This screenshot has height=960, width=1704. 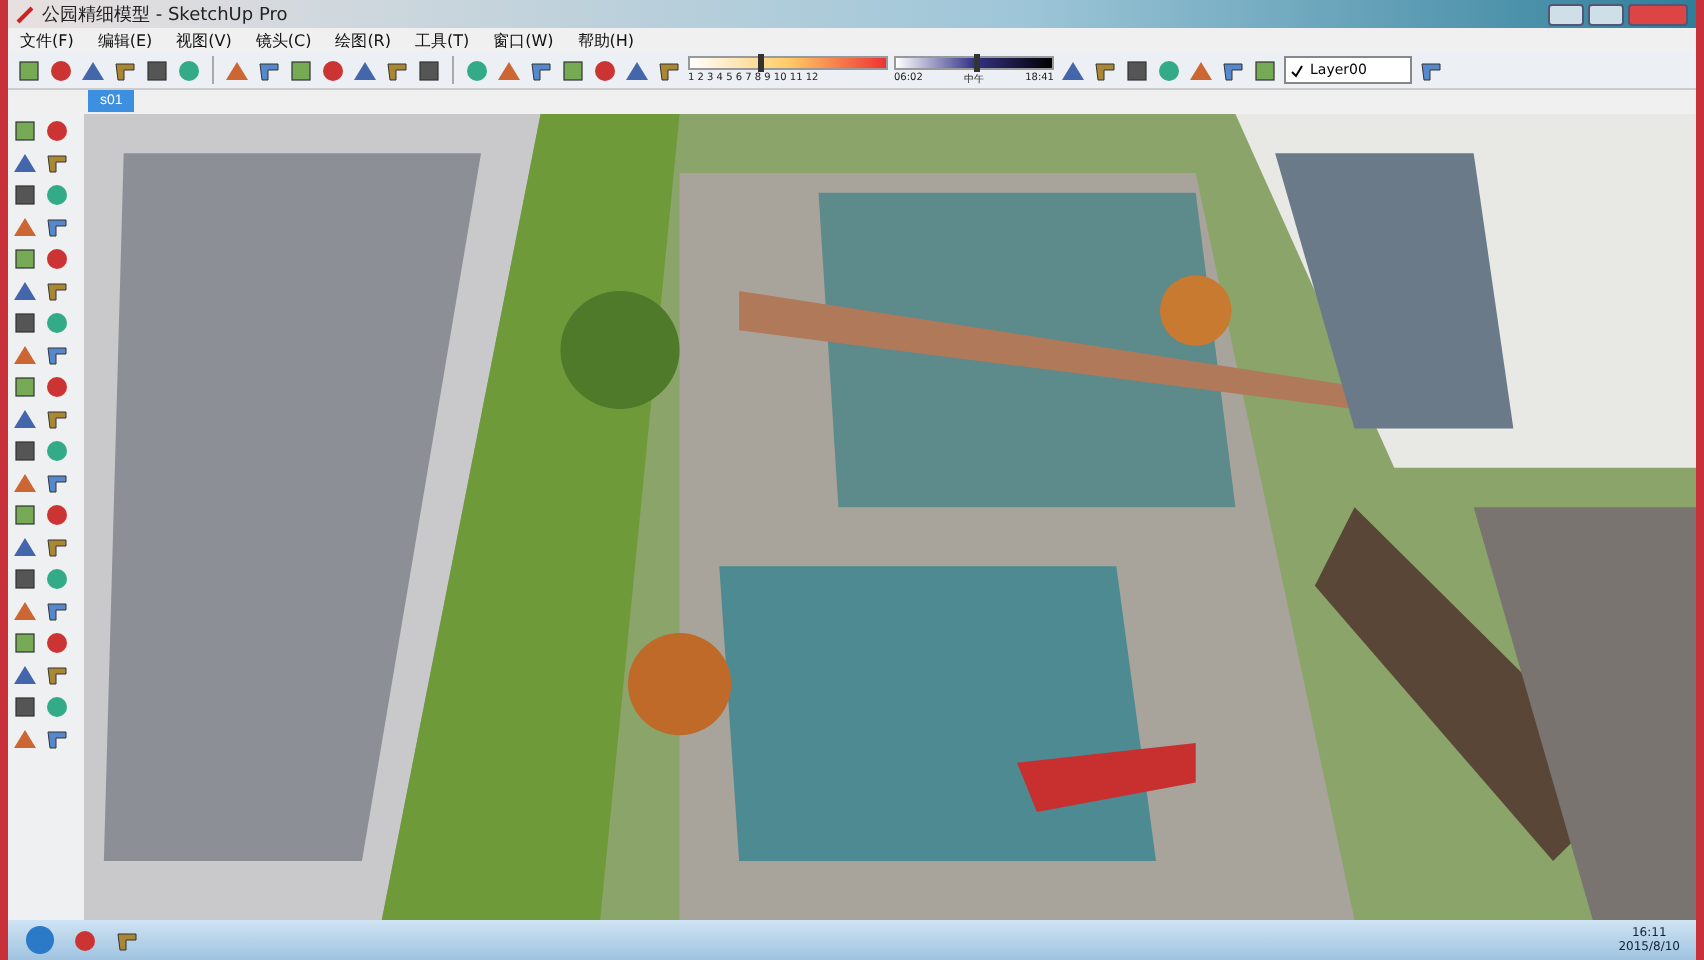 What do you see at coordinates (47, 40) in the screenshot?
I see `menu-item: 文件(F)` at bounding box center [47, 40].